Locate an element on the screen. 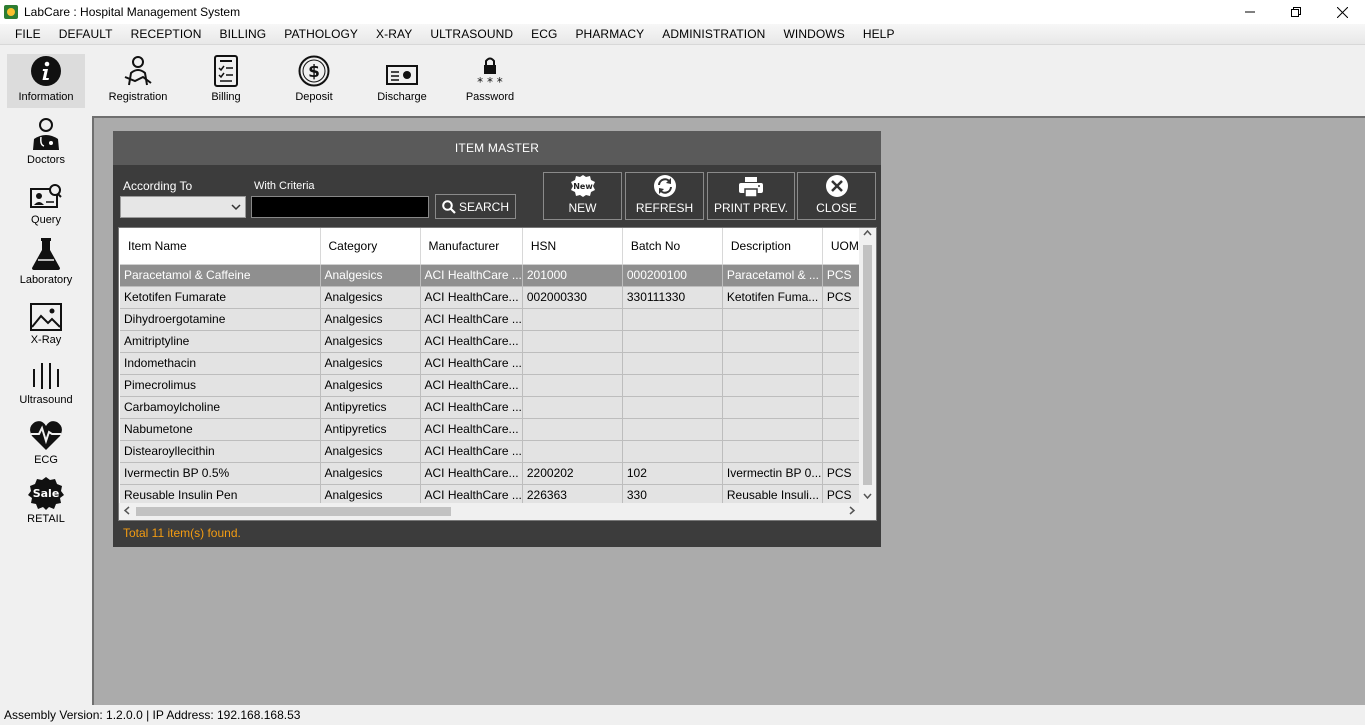 This screenshot has width=1365, height=725. scroll-down-icon is located at coordinates (867, 497).